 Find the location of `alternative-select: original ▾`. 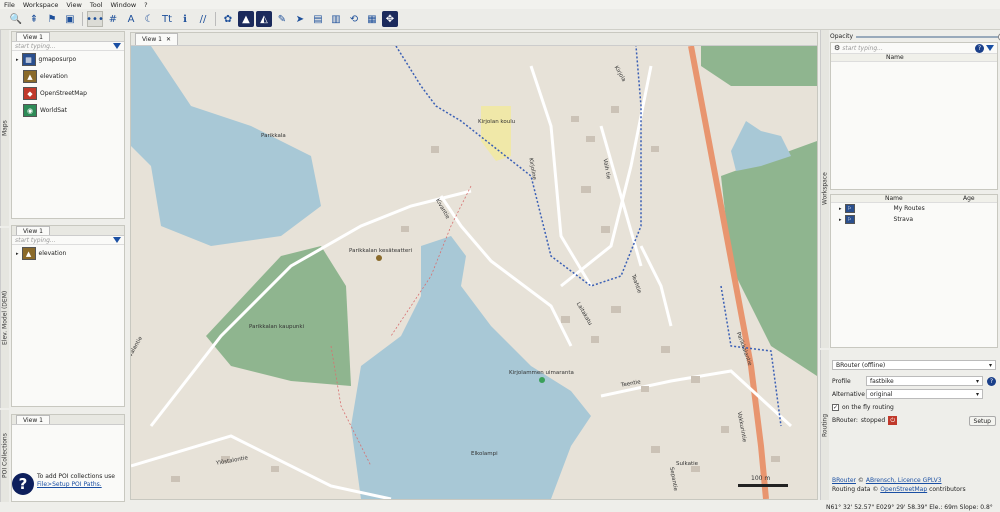

alternative-select: original ▾ is located at coordinates (924, 394).